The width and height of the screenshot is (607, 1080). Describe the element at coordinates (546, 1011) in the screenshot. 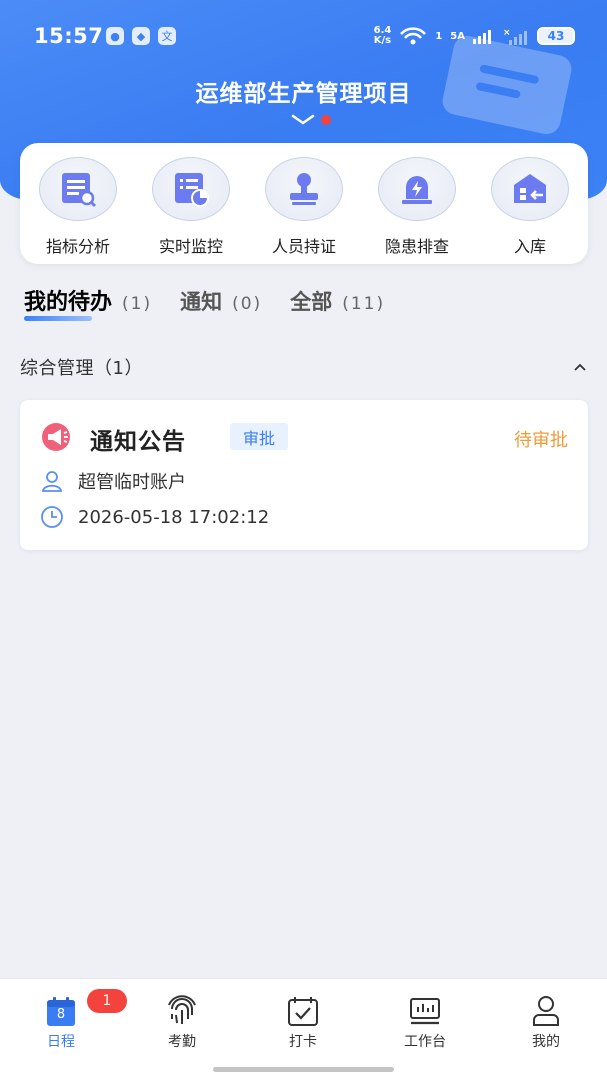

I see `person-icon` at that location.